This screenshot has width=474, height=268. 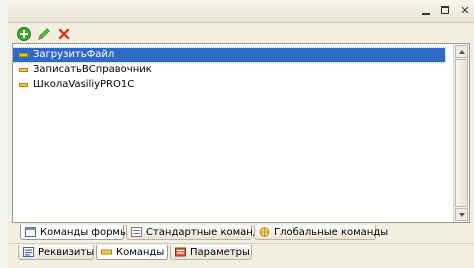 What do you see at coordinates (331, 232) in the screenshot?
I see `tab-label: Глобальные команды` at bounding box center [331, 232].